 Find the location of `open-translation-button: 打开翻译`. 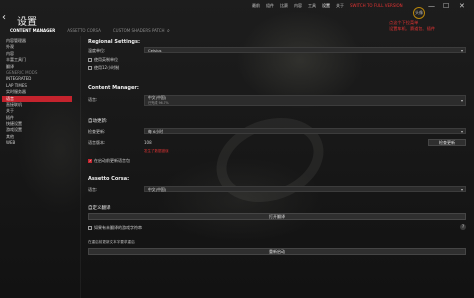

open-translation-button: 打开翻译 is located at coordinates (277, 216).